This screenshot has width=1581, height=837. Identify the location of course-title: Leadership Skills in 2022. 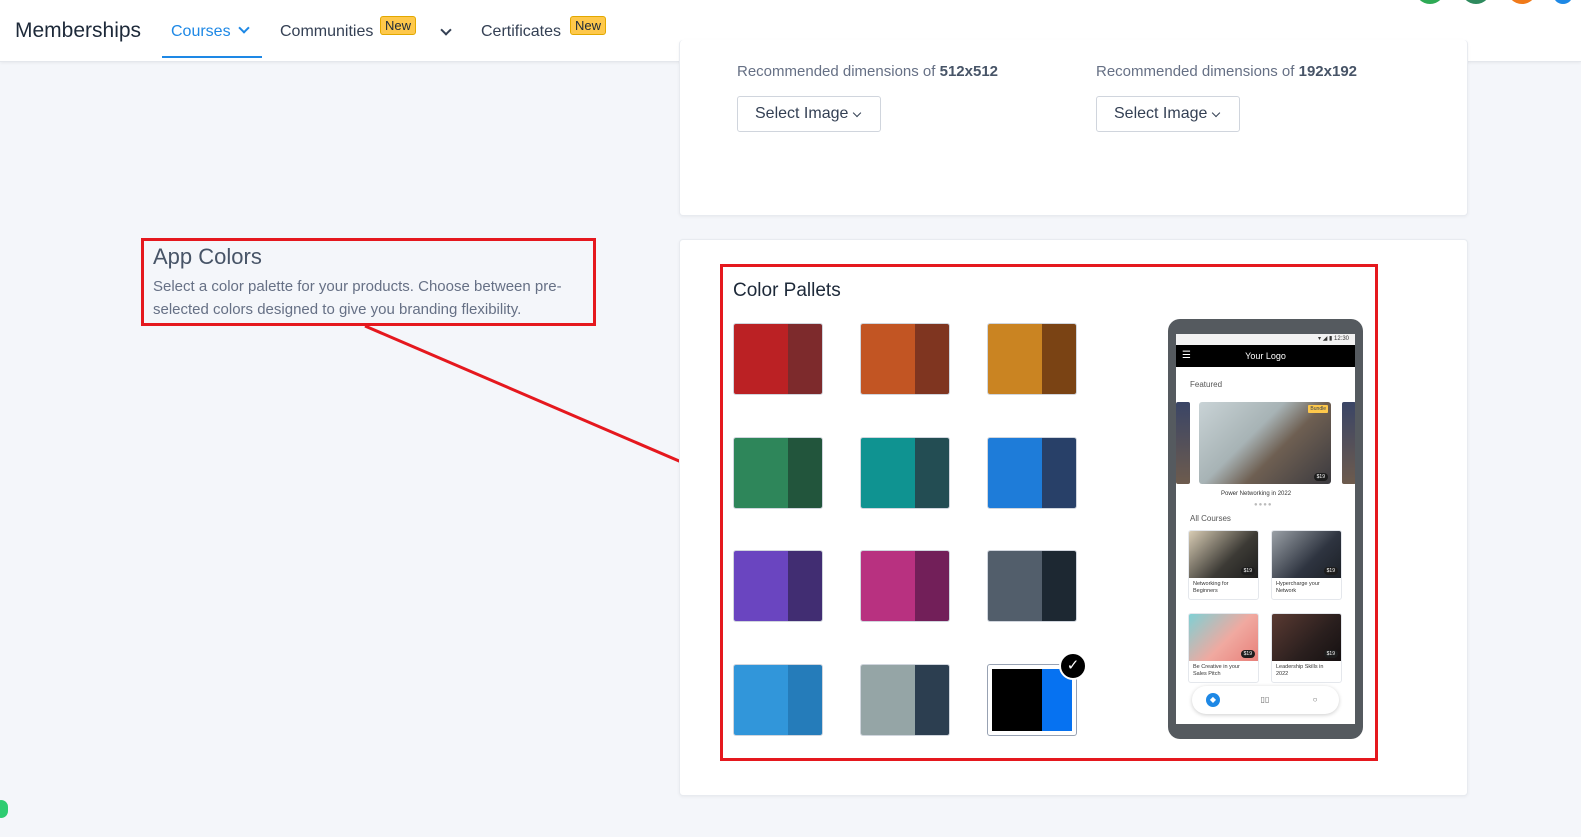
(1300, 670).